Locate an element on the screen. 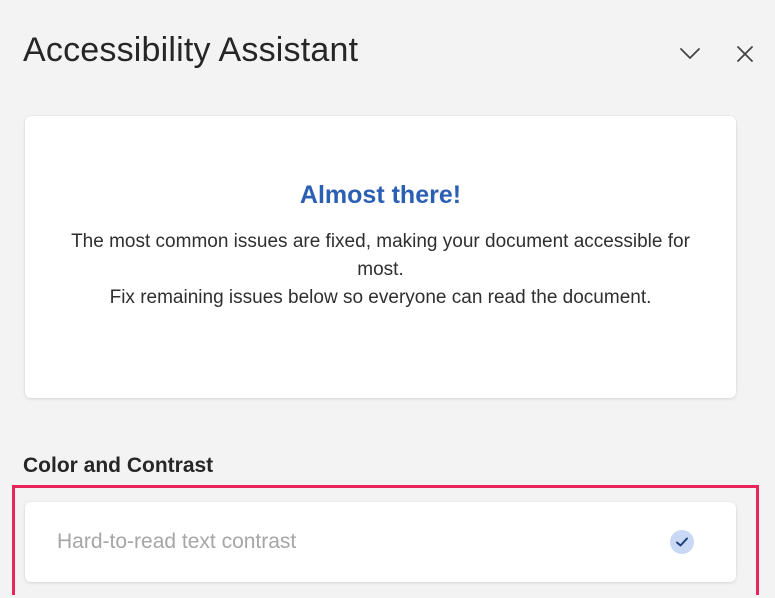 This screenshot has height=598, width=775. issue-label: Hard-to-read text contrast is located at coordinates (177, 541).